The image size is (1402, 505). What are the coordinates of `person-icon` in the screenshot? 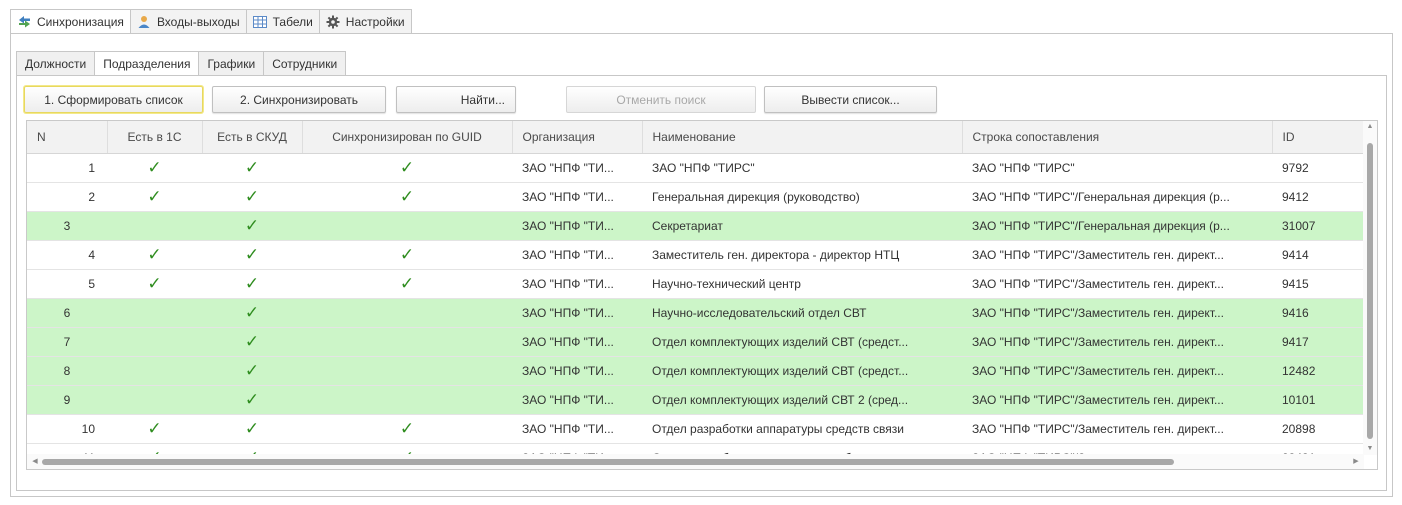 It's located at (144, 22).